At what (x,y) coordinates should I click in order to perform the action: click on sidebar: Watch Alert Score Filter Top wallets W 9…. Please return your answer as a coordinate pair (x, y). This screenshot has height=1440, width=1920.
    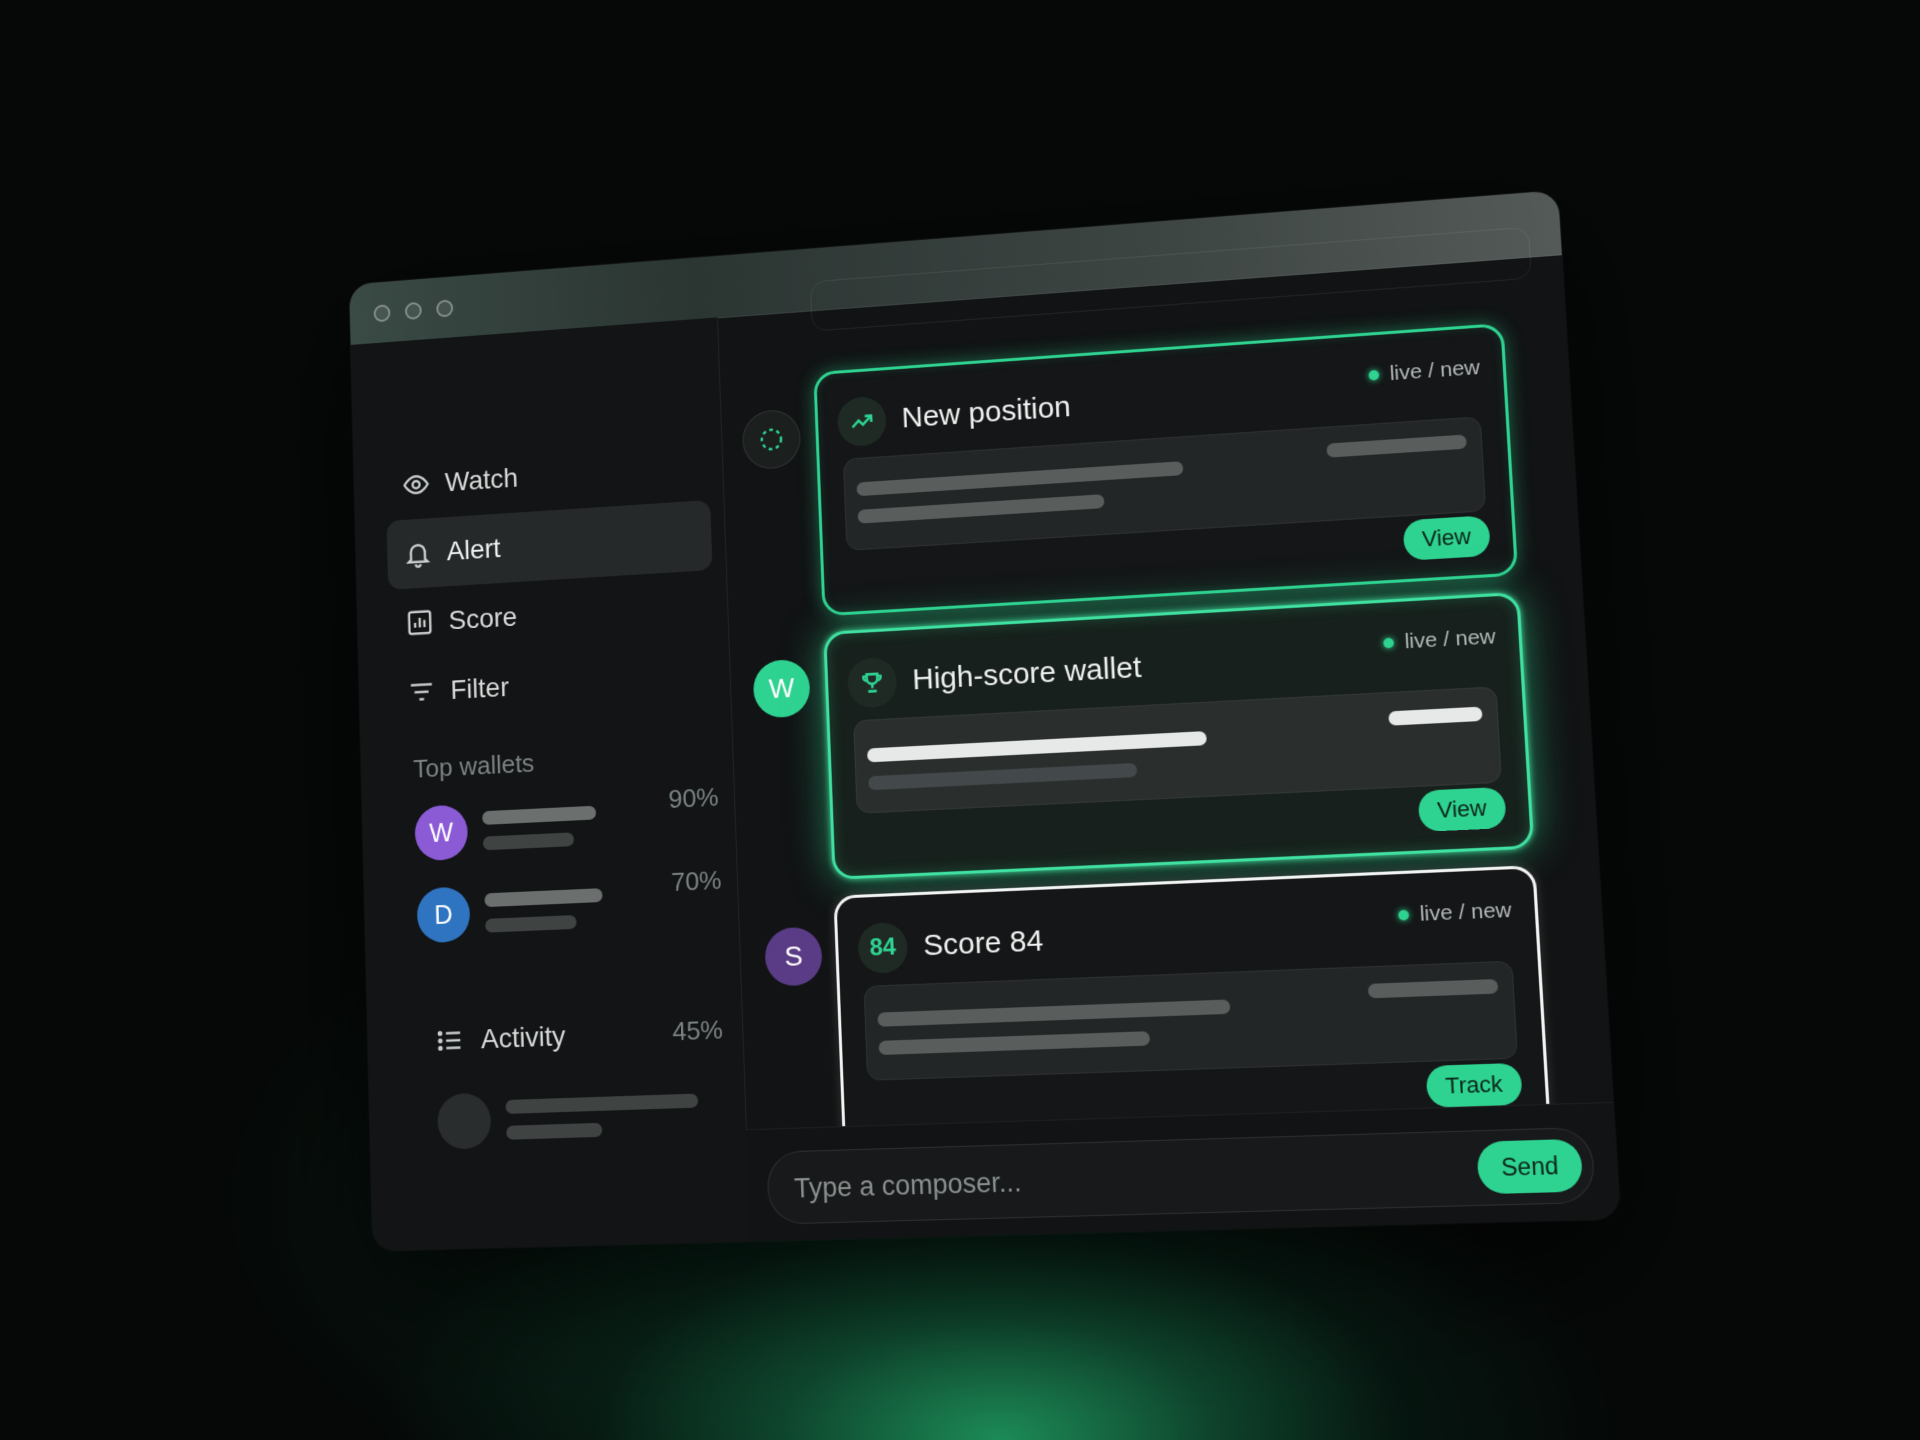
    Looking at the image, I should click on (550, 784).